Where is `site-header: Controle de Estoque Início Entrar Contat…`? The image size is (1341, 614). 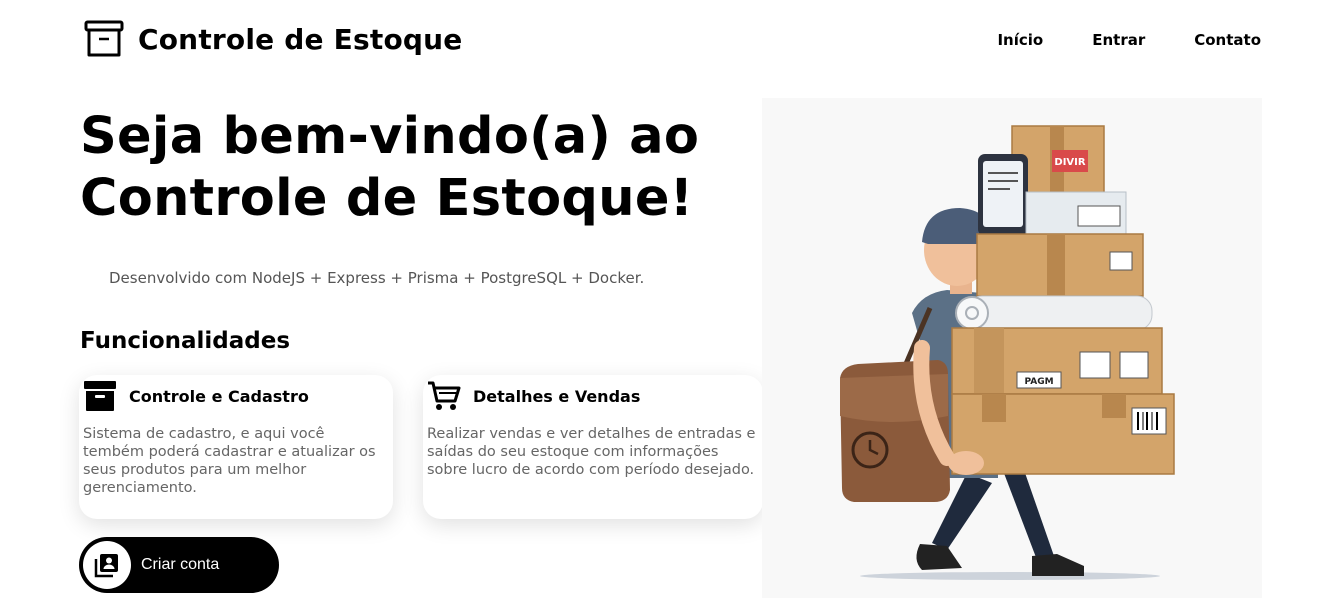 site-header: Controle de Estoque Início Entrar Contat… is located at coordinates (670, 40).